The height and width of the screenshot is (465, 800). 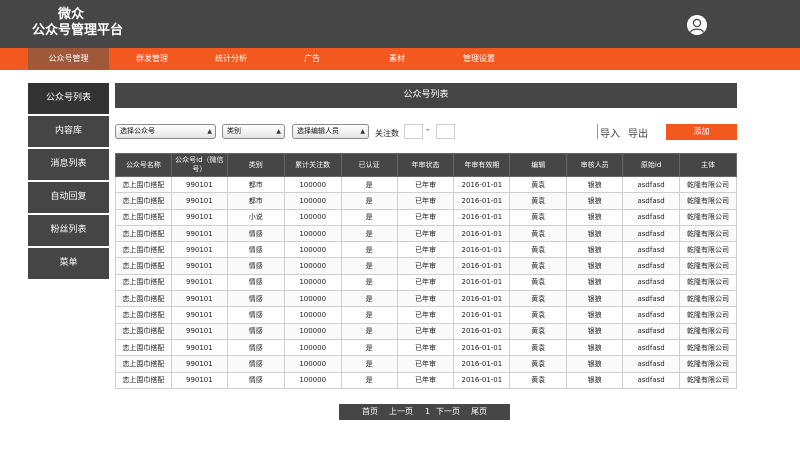 What do you see at coordinates (595, 165) in the screenshot?
I see `column-header: 审核人员` at bounding box center [595, 165].